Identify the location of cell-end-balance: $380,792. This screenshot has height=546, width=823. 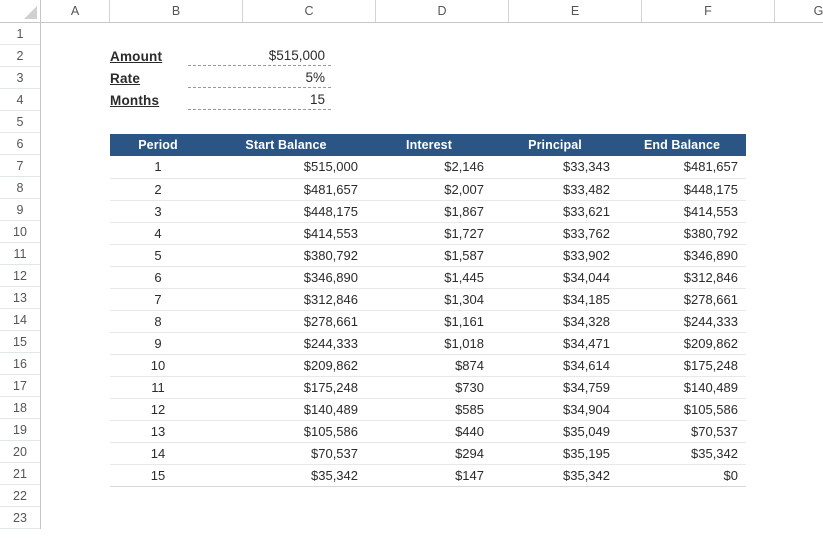
(682, 233).